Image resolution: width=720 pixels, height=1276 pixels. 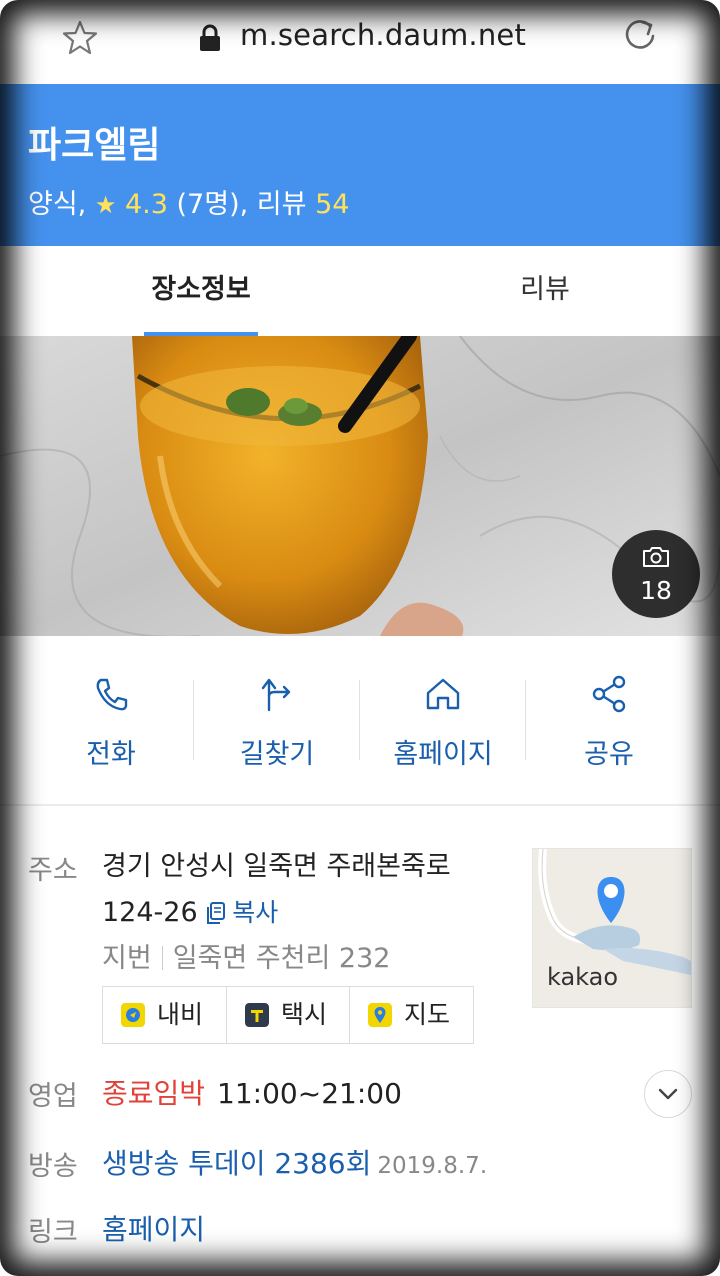 I want to click on hours-label: 영업, so click(x=53, y=1096).